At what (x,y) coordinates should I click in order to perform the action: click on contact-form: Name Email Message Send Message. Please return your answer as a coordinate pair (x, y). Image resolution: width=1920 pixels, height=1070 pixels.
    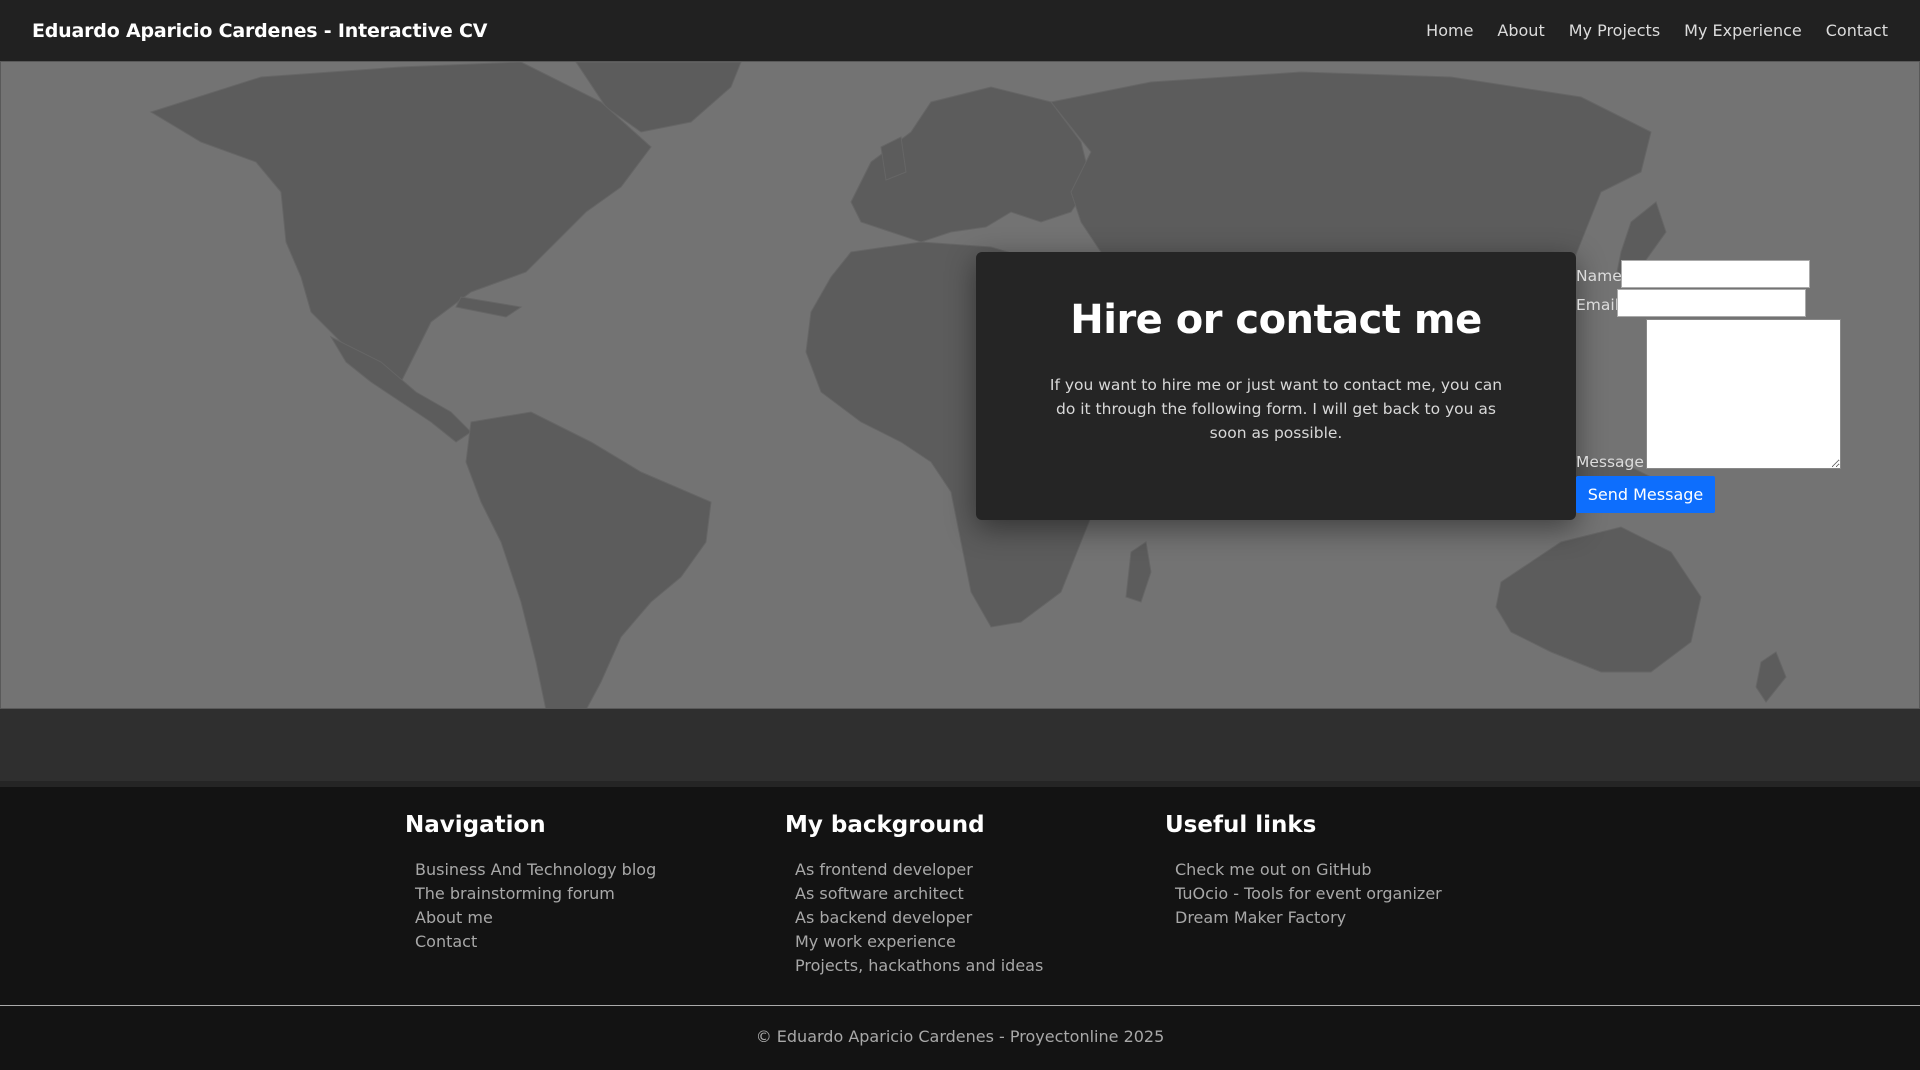
    Looking at the image, I should click on (1711, 388).